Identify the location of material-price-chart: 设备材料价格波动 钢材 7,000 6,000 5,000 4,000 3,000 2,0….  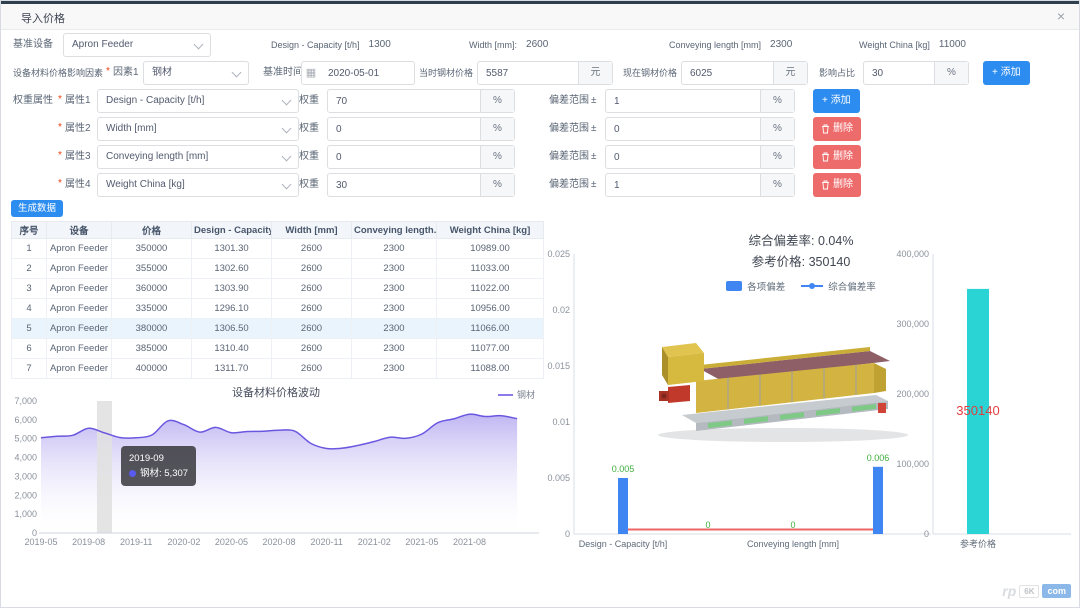
(276, 471).